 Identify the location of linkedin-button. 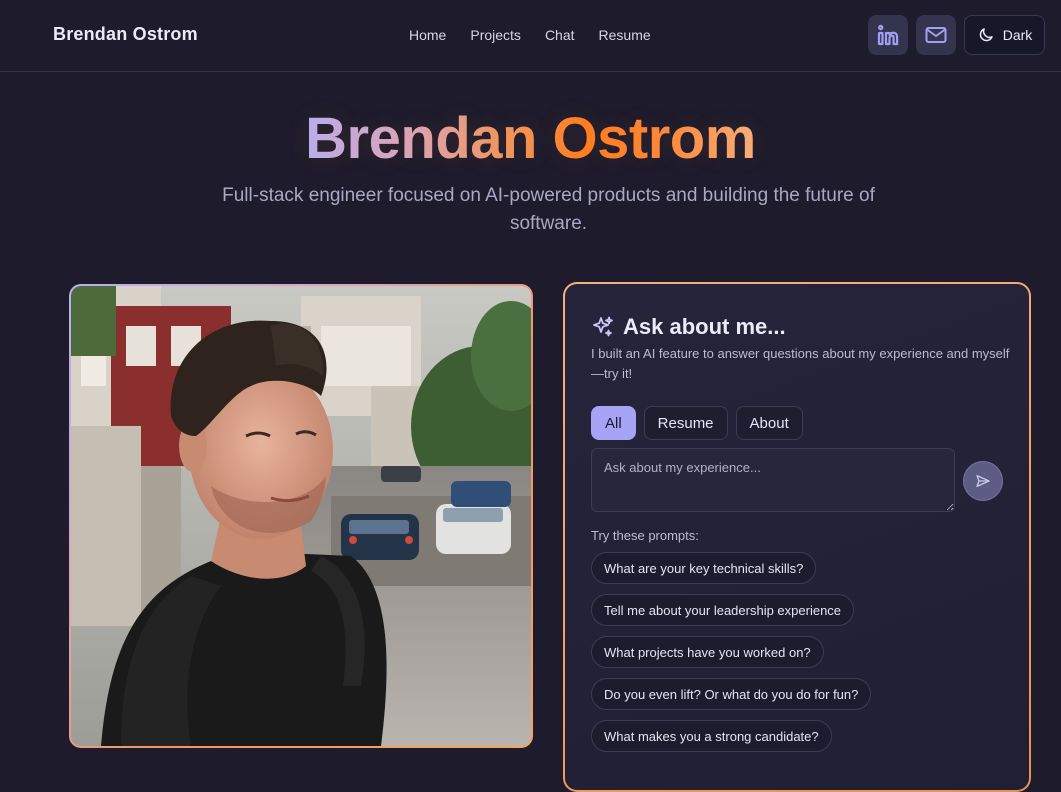
(888, 35).